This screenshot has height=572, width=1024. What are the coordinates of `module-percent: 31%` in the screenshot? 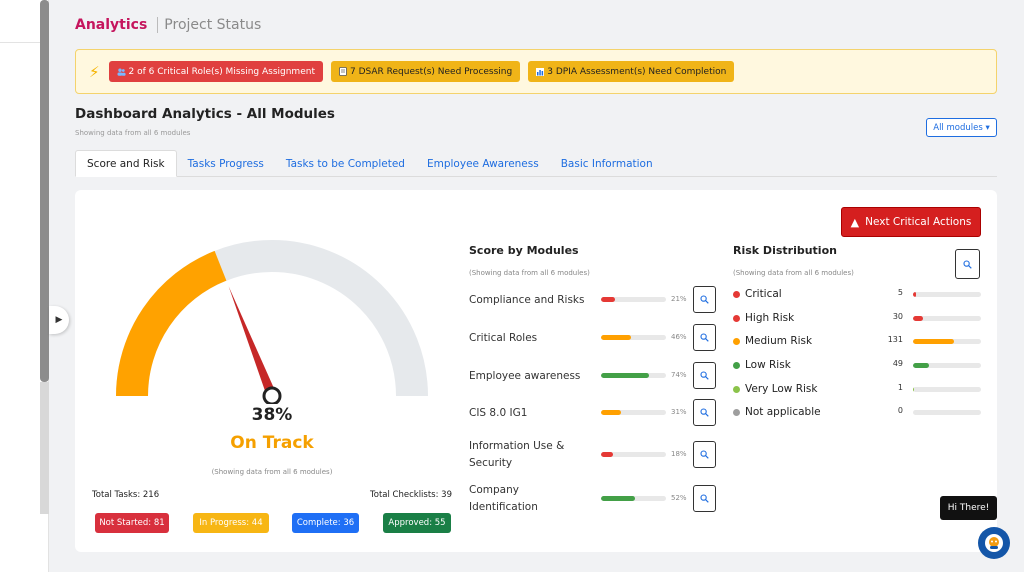 It's located at (679, 412).